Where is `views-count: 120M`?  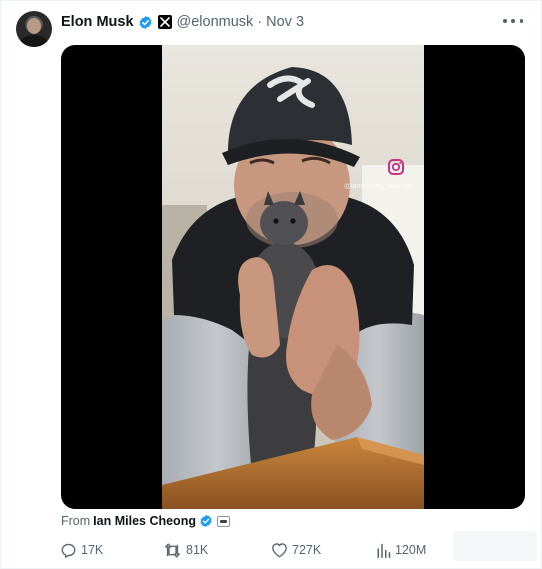
views-count: 120M is located at coordinates (411, 550).